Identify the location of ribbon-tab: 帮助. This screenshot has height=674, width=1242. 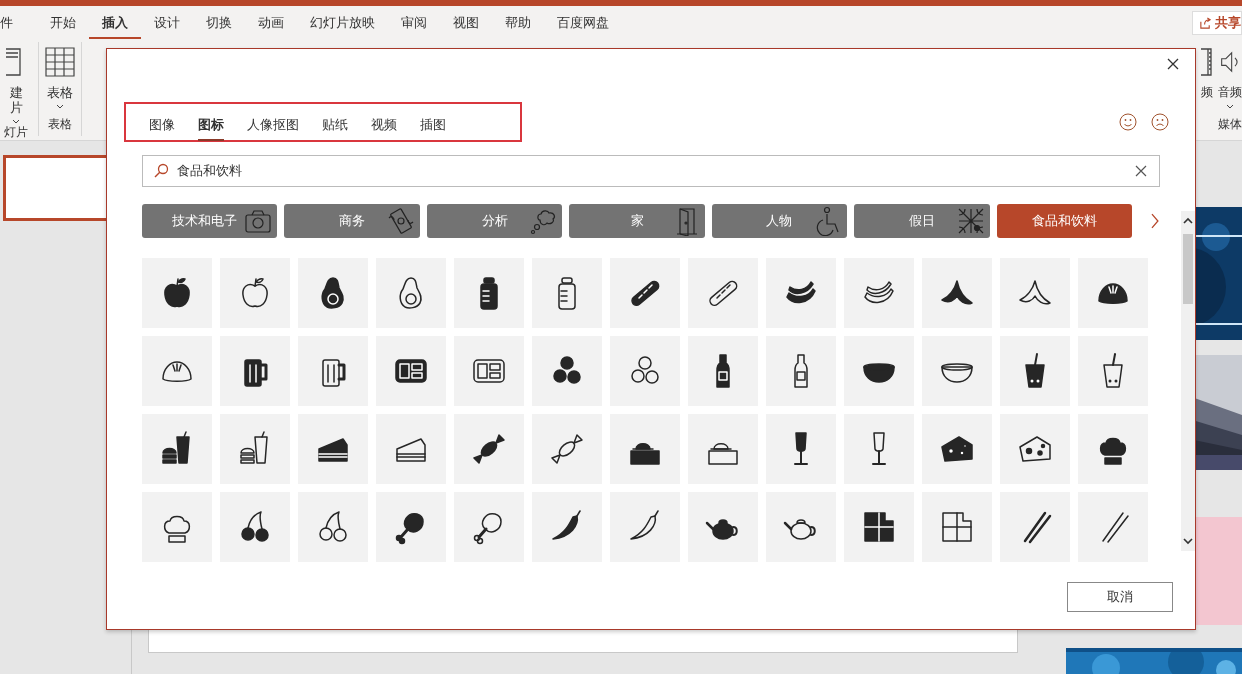
(518, 23).